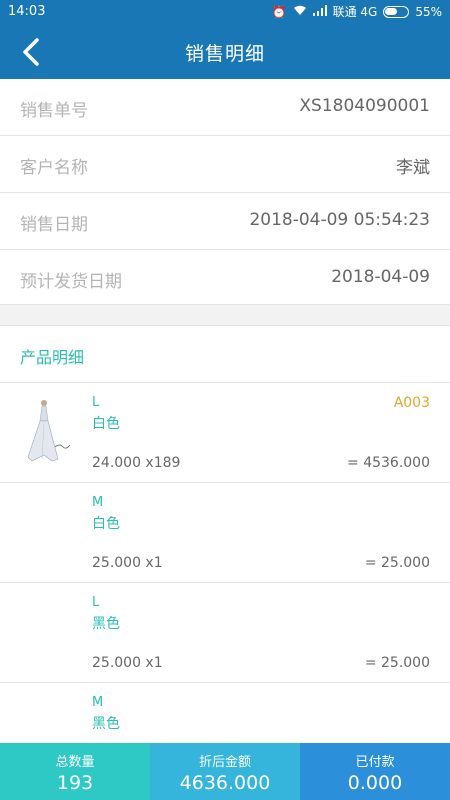  I want to click on info-label: 销售单号, so click(54, 111).